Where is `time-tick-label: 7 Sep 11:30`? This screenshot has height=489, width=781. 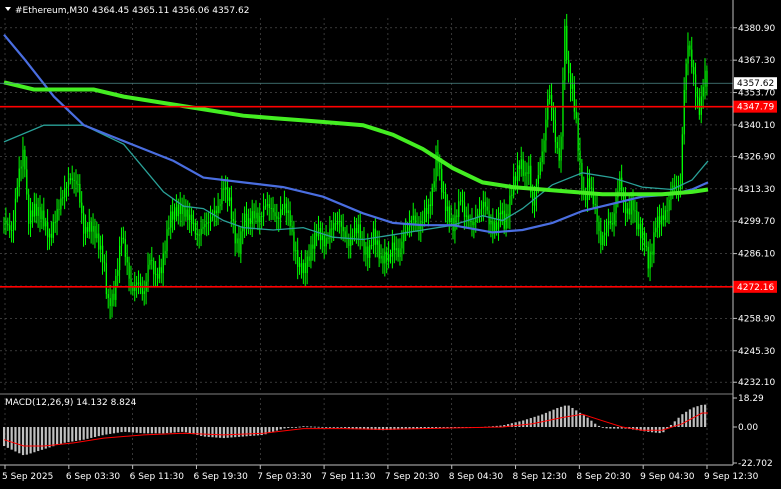
time-tick-label: 7 Sep 11:30 is located at coordinates (348, 477).